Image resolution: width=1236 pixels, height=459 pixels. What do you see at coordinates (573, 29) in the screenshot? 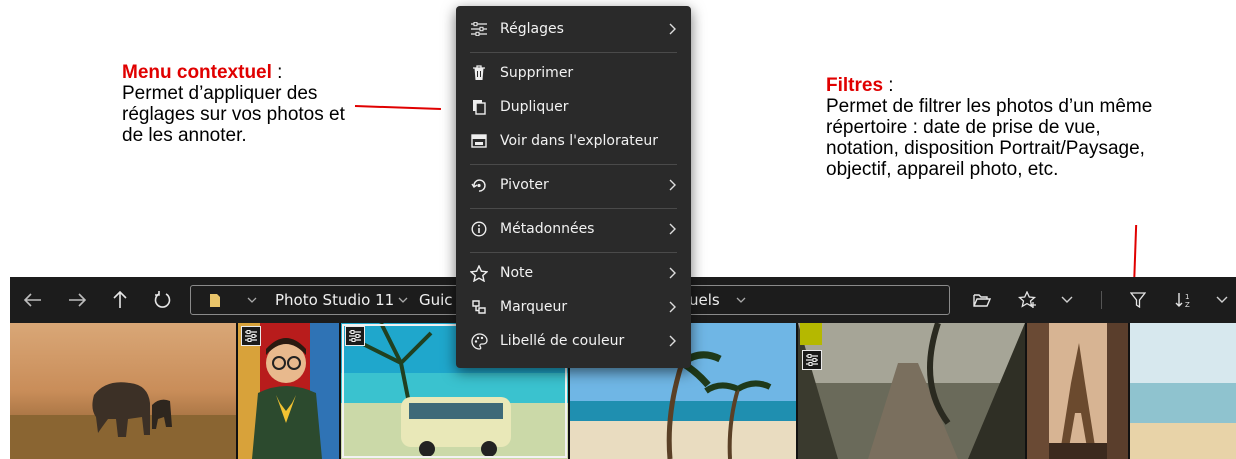
I see `menu-item-reglages: Réglages` at bounding box center [573, 29].